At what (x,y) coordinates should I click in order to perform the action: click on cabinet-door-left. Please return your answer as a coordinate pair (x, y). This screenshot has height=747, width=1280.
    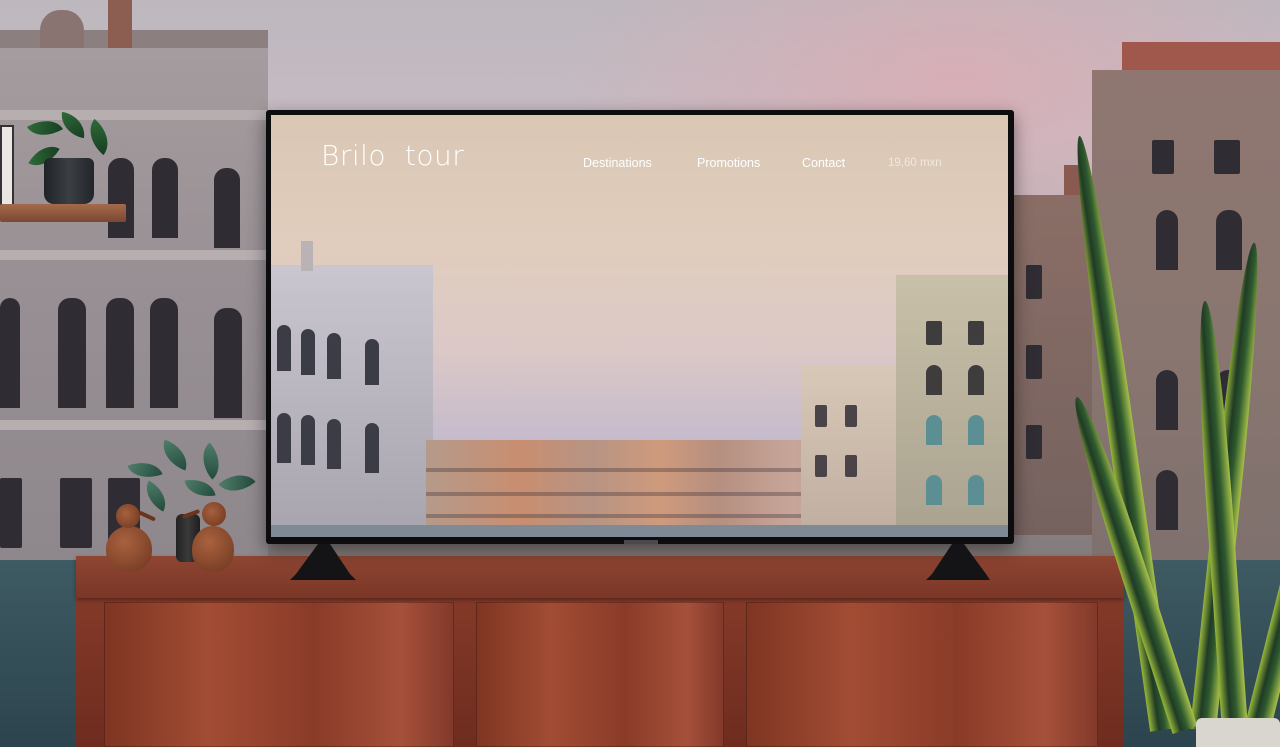
    Looking at the image, I should click on (279, 674).